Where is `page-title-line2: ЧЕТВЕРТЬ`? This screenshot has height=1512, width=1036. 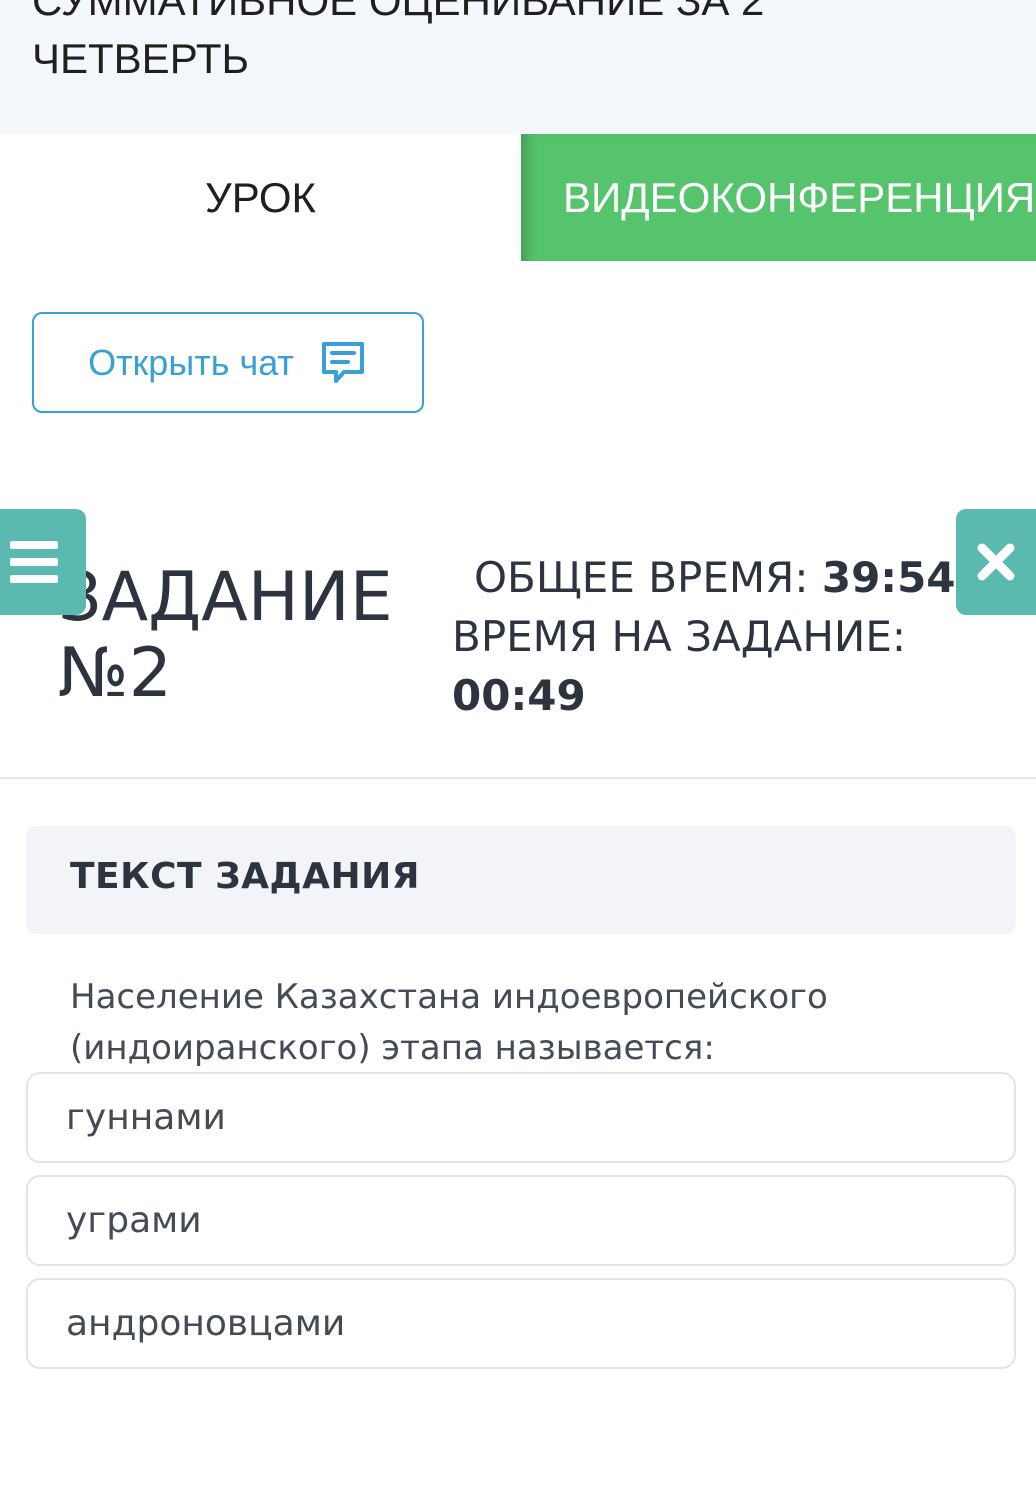 page-title-line2: ЧЕТВЕРТЬ is located at coordinates (141, 58).